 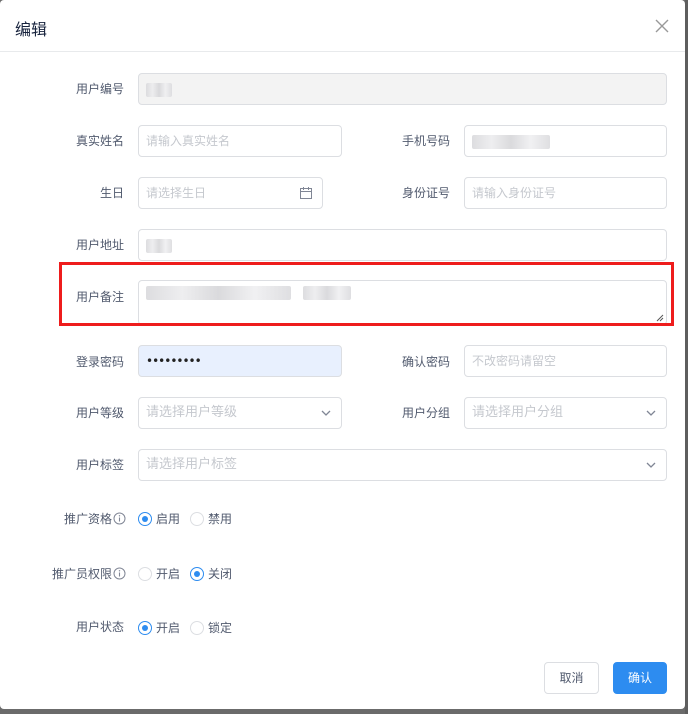 What do you see at coordinates (240, 361) in the screenshot?
I see `password-input: •••••••••` at bounding box center [240, 361].